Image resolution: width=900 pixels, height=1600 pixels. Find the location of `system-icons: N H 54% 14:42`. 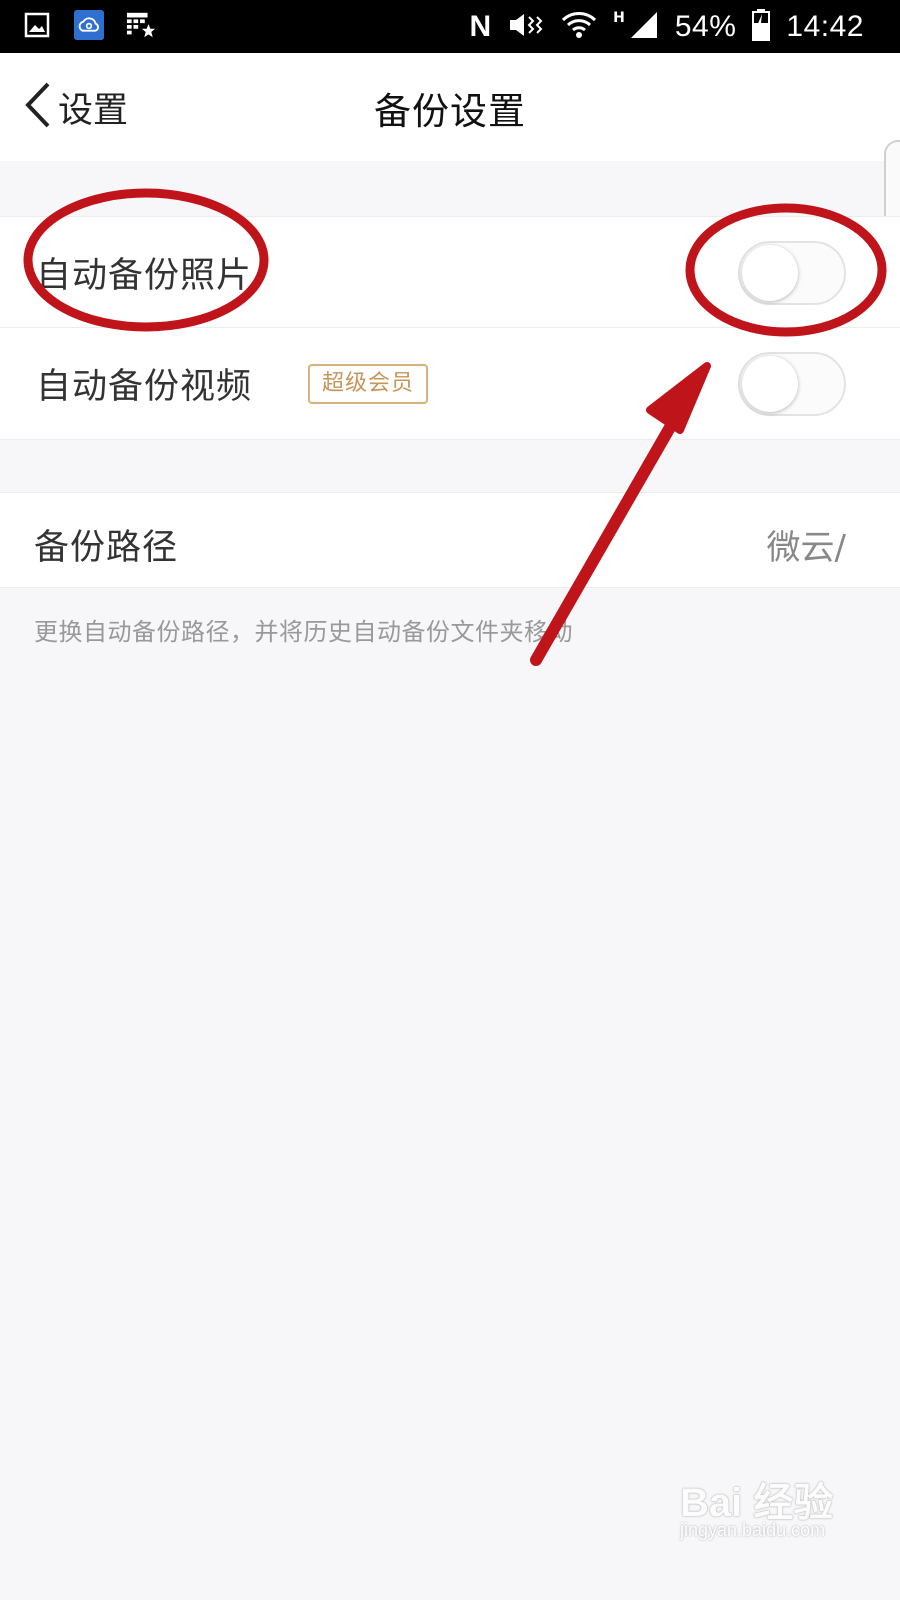

system-icons: N H 54% 14:42 is located at coordinates (666, 27).